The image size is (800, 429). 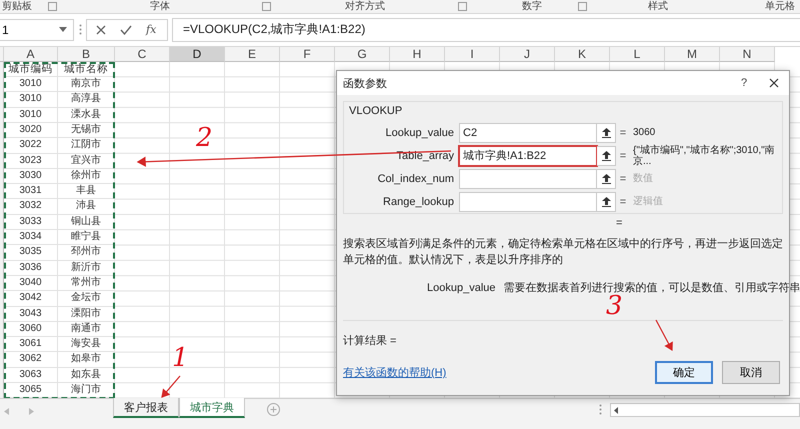 I want to click on table-cell: 3033, so click(x=31, y=222).